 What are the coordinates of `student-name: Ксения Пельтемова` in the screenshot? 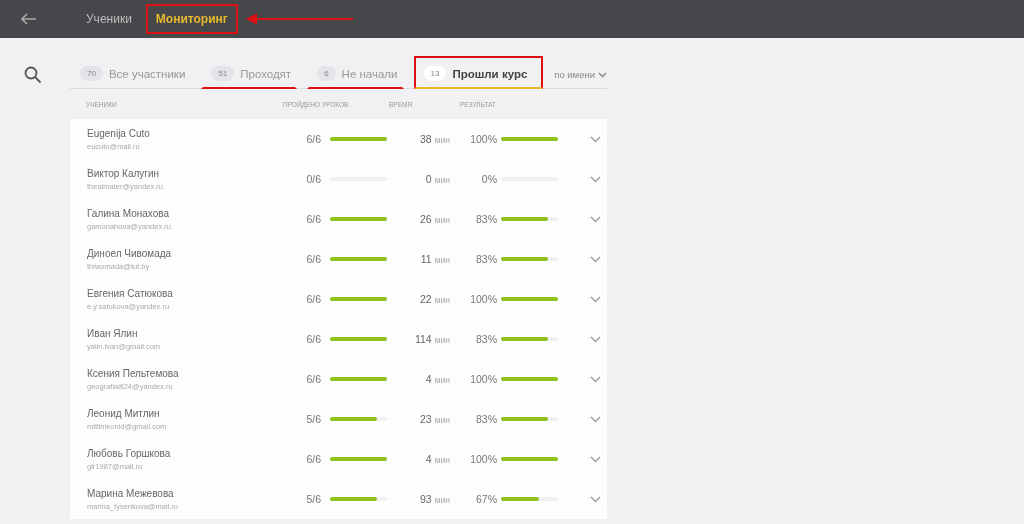 It's located at (133, 373).